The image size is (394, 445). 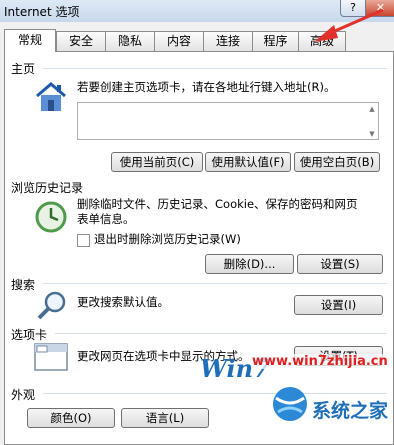 What do you see at coordinates (217, 204) in the screenshot?
I see `history-description-line1: 删除临时文件、历史记录、Cookie、保存的密码和网页` at bounding box center [217, 204].